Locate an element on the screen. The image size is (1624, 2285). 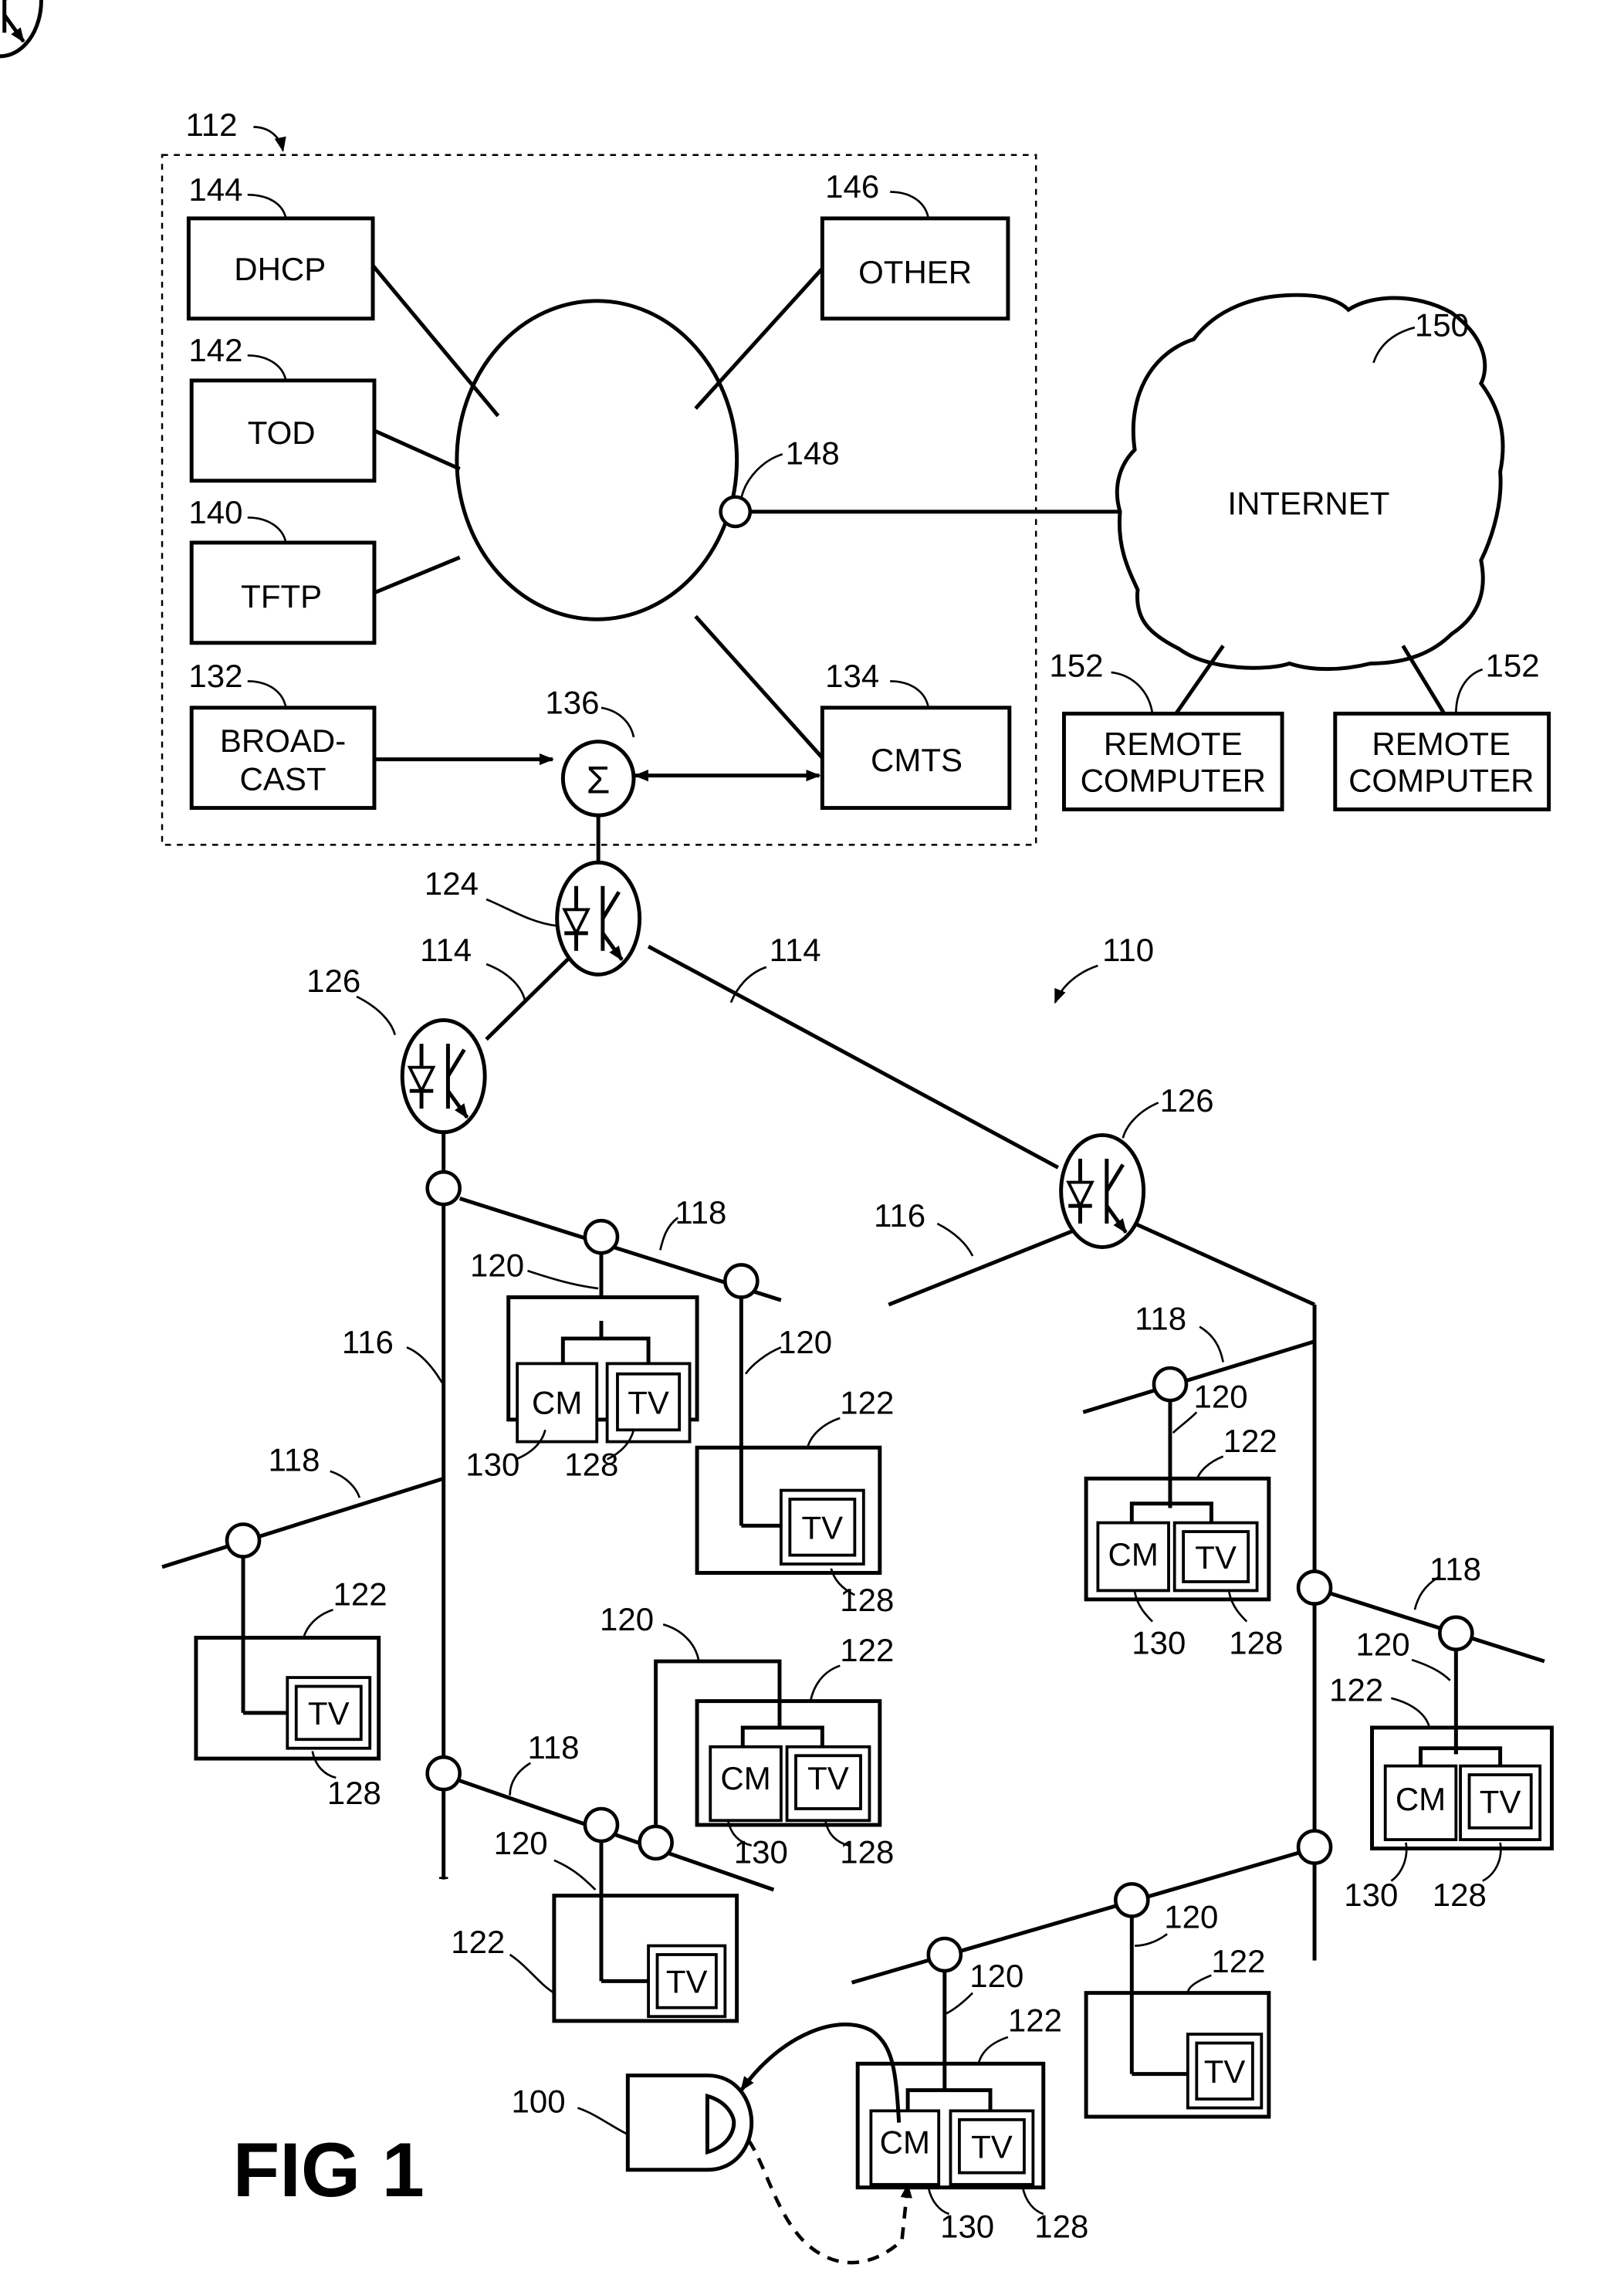
home-122-cm-tv-b: CM TV is located at coordinates (789, 1763).